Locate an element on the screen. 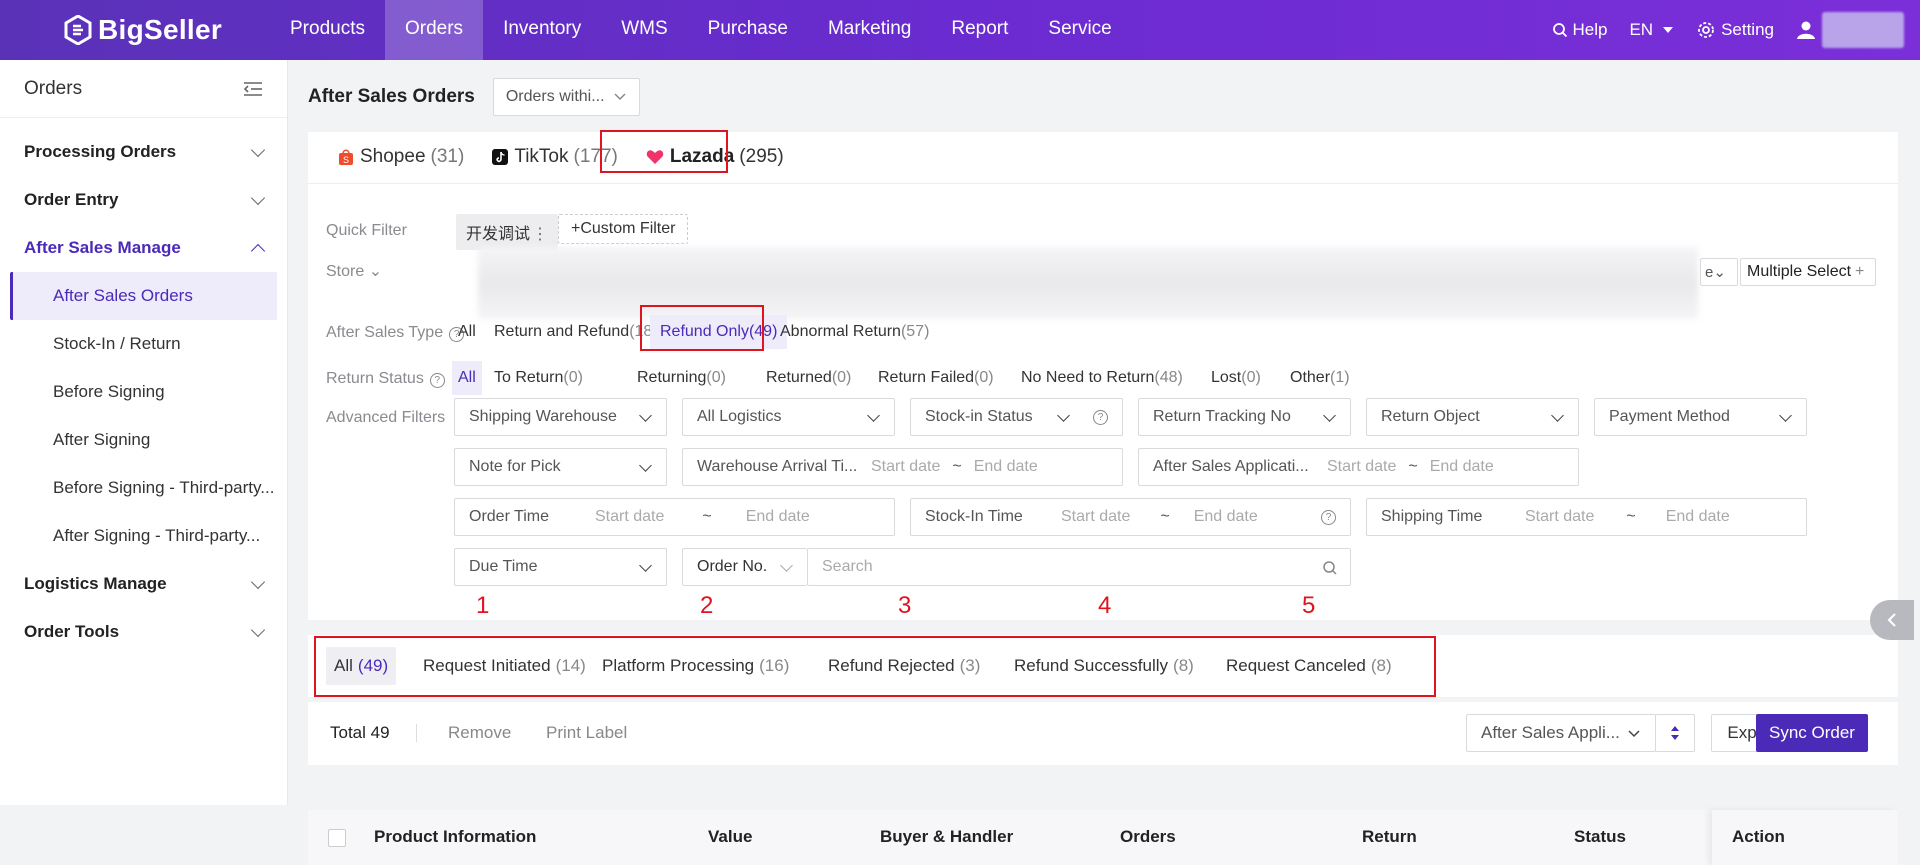  select-all-checkbox is located at coordinates (337, 838).